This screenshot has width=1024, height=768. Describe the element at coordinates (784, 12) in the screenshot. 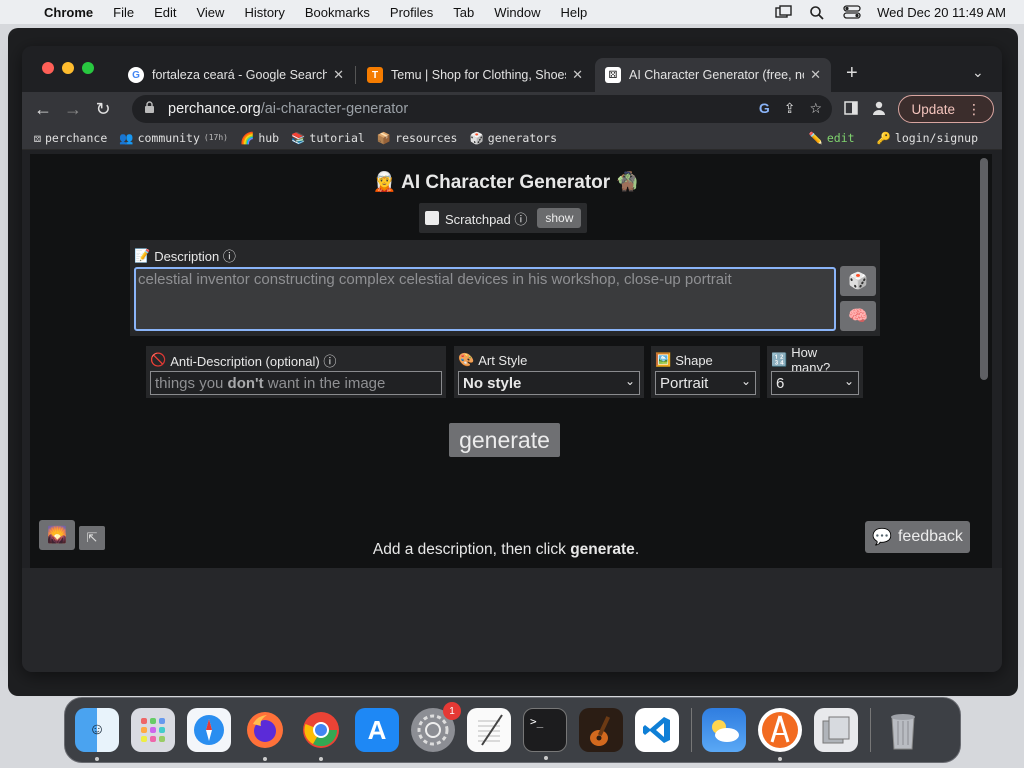

I see `screen-mirror-icon` at that location.